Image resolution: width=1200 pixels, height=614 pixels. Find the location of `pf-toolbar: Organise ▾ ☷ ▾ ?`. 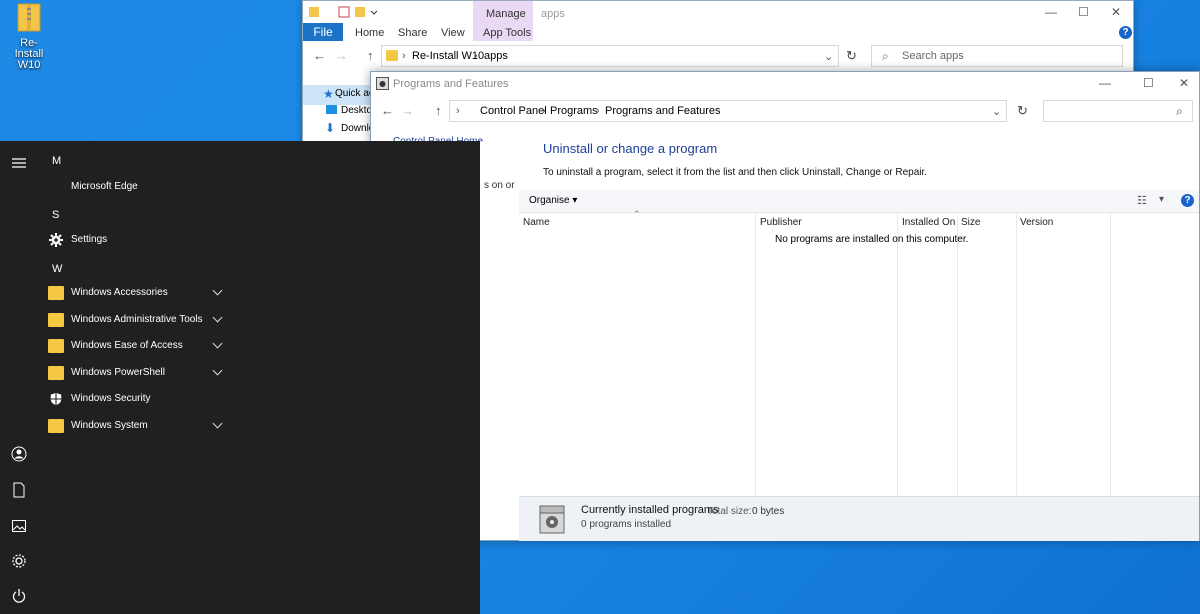

pf-toolbar: Organise ▾ ☷ ▾ ? is located at coordinates (859, 201).